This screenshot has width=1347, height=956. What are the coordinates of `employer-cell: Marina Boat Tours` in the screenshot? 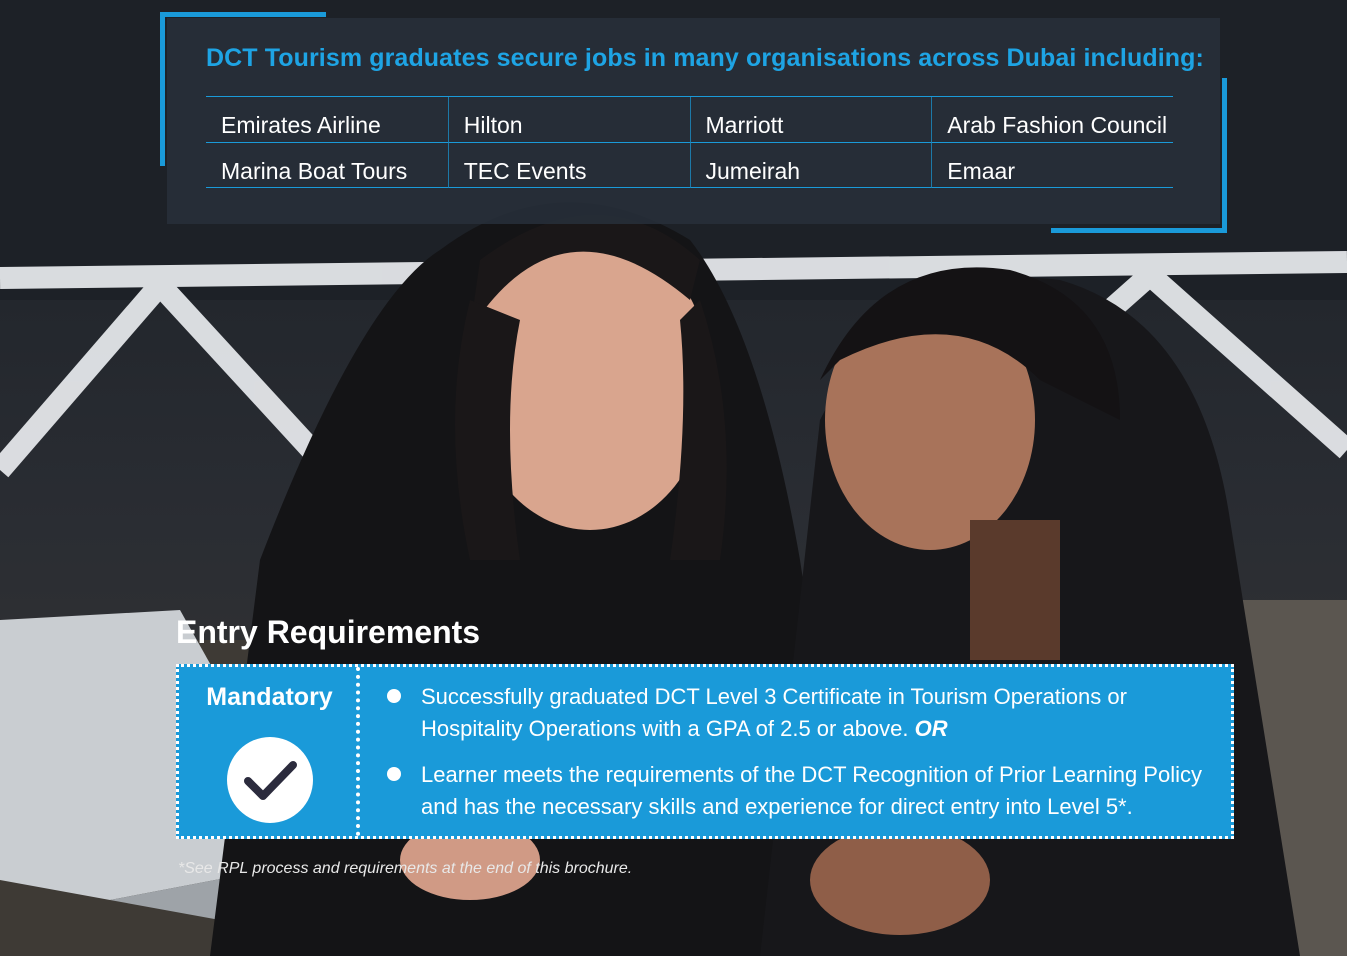 It's located at (327, 165).